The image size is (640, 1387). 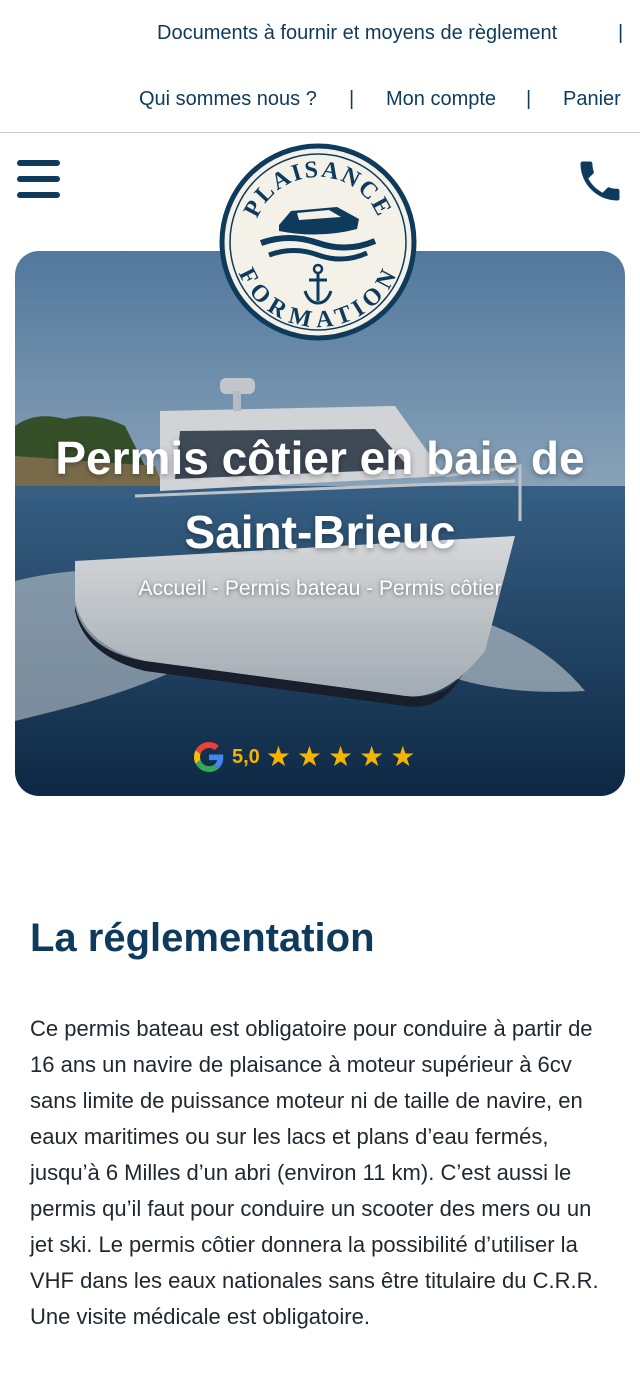 What do you see at coordinates (209, 757) in the screenshot?
I see `google-icon` at bounding box center [209, 757].